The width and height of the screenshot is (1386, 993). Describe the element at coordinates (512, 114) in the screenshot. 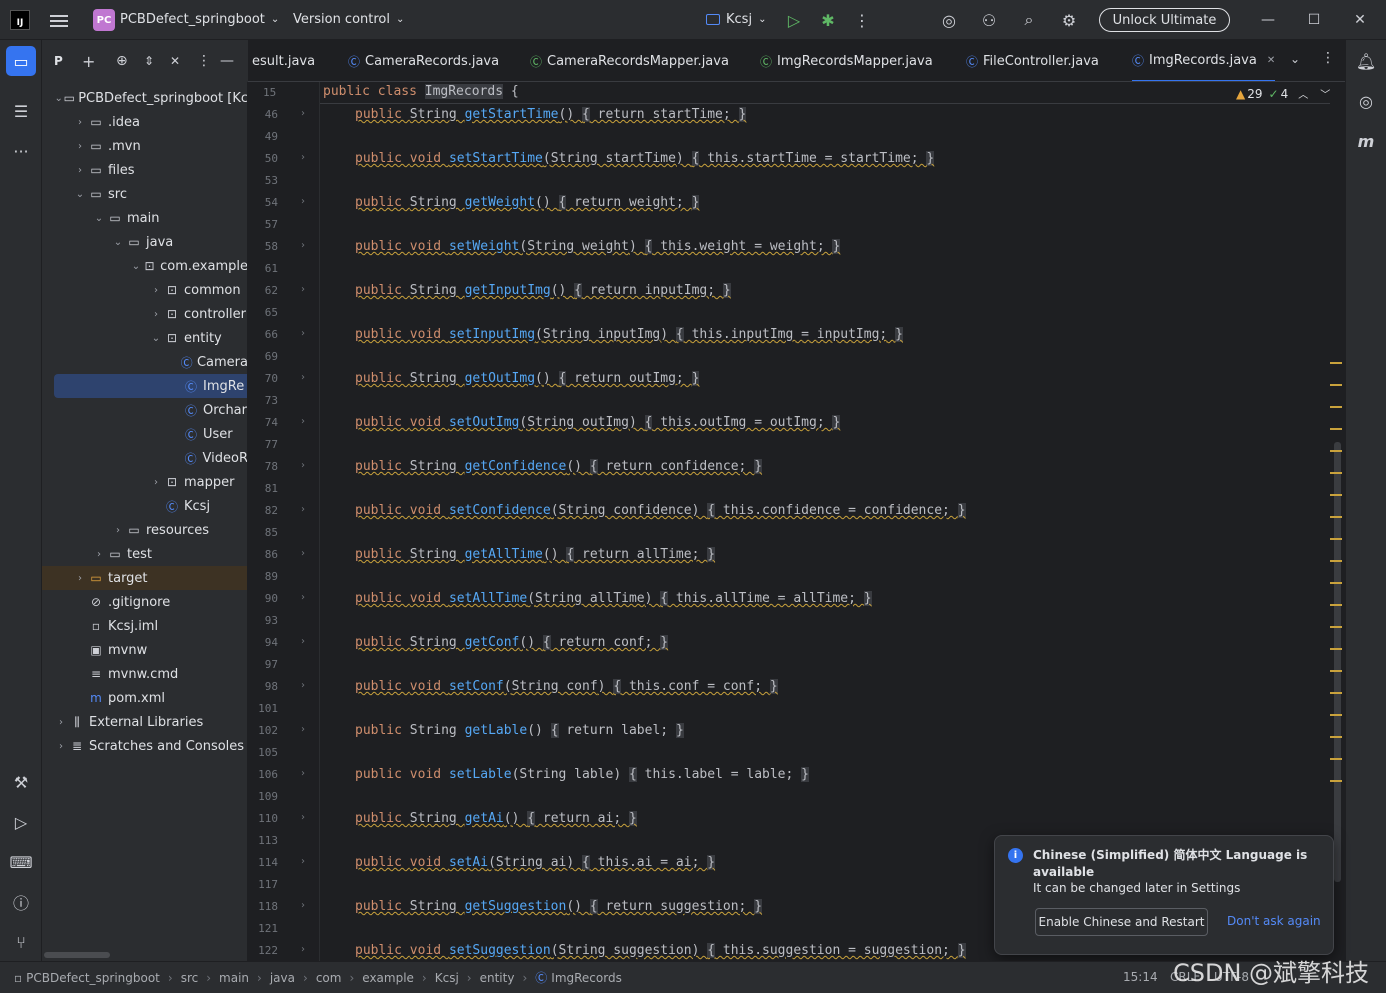

I see `method-name: getStartTime` at that location.